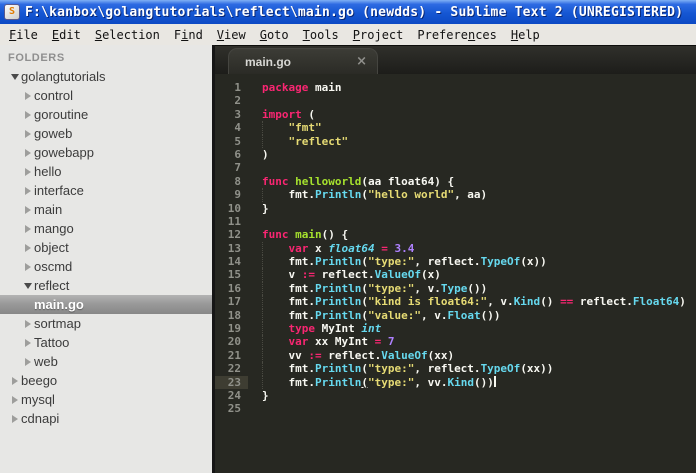  Describe the element at coordinates (106, 380) in the screenshot. I see `sidebar-item-beego: beego` at that location.